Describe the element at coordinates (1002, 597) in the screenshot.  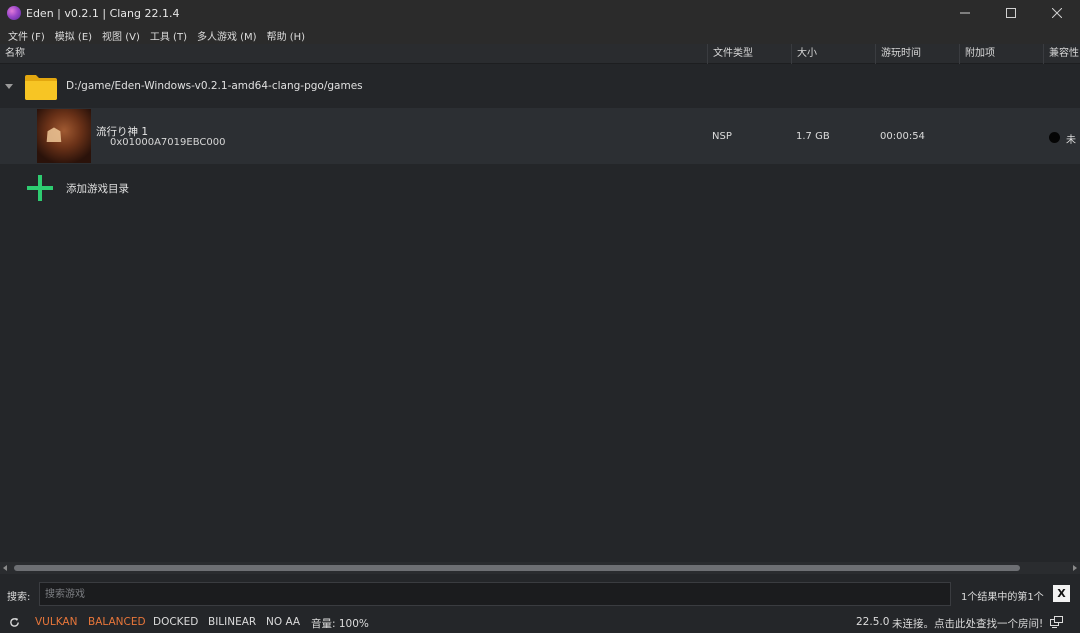
I see `search-result-count: 1个结果中的第1个` at that location.